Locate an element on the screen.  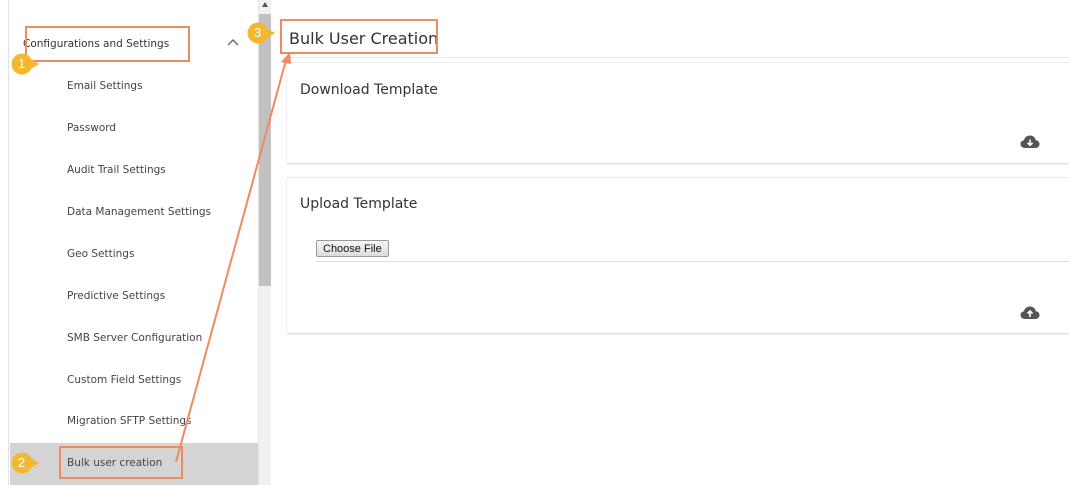
file-input-underline is located at coordinates (692, 261).